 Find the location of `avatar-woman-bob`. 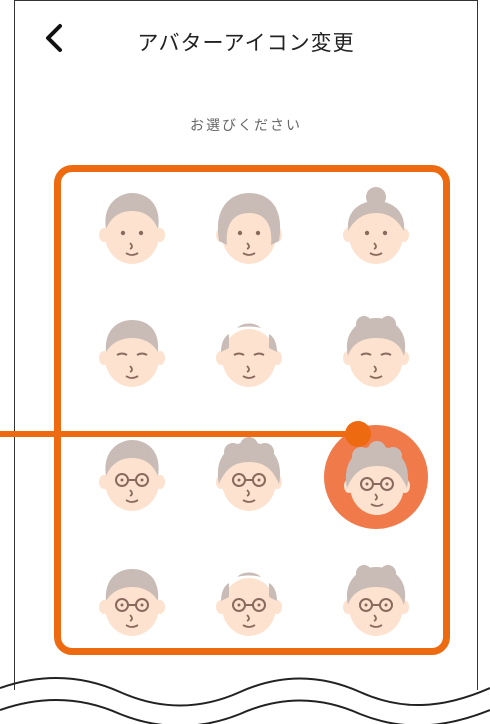

avatar-woman-bob is located at coordinates (249, 227).